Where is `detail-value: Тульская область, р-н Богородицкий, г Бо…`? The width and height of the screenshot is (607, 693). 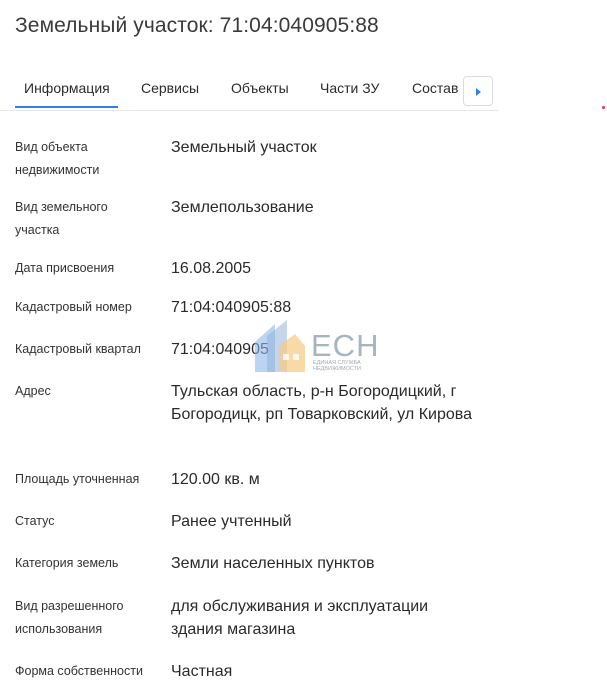 detail-value: Тульская область, р-н Богородицкий, г Бо… is located at coordinates (321, 403).